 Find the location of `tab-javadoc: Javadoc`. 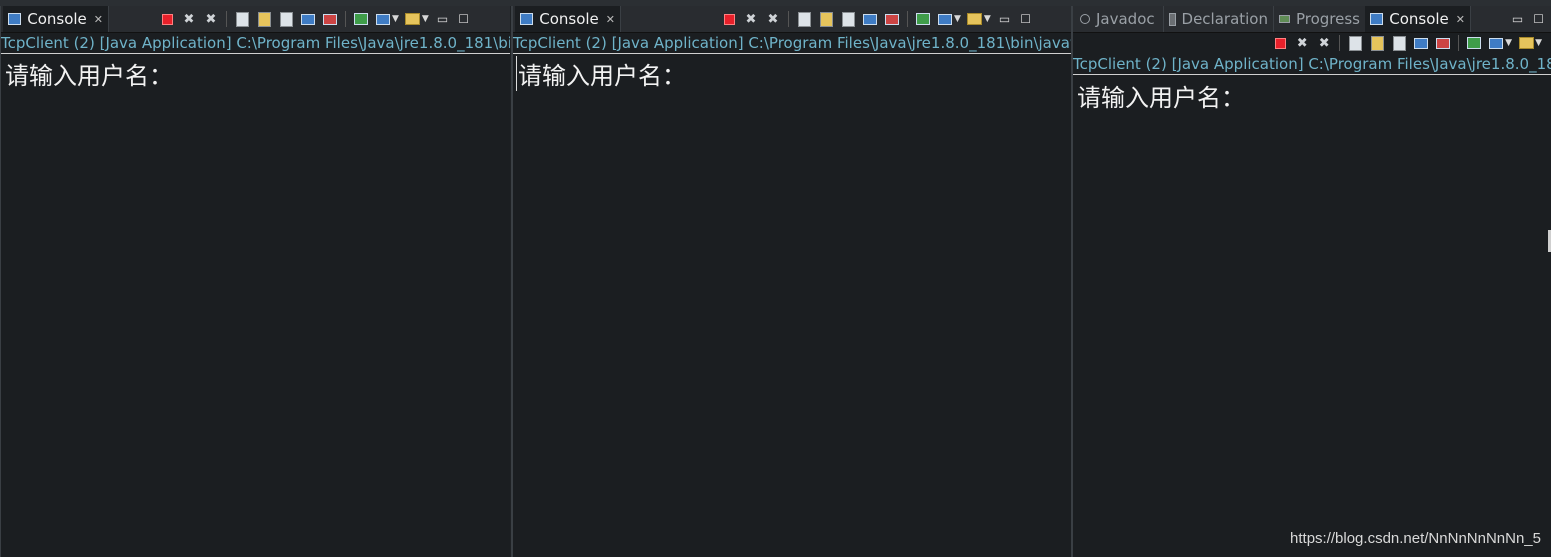

tab-javadoc: Javadoc is located at coordinates (1119, 19).